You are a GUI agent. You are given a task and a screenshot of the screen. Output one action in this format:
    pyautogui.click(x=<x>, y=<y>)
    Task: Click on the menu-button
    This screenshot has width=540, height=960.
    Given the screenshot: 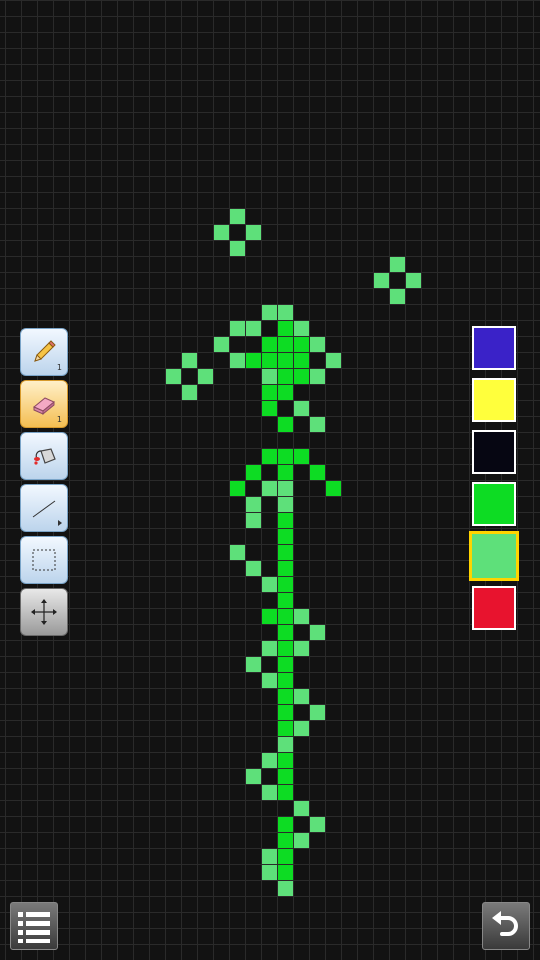 What is the action you would take?
    pyautogui.click(x=34, y=926)
    